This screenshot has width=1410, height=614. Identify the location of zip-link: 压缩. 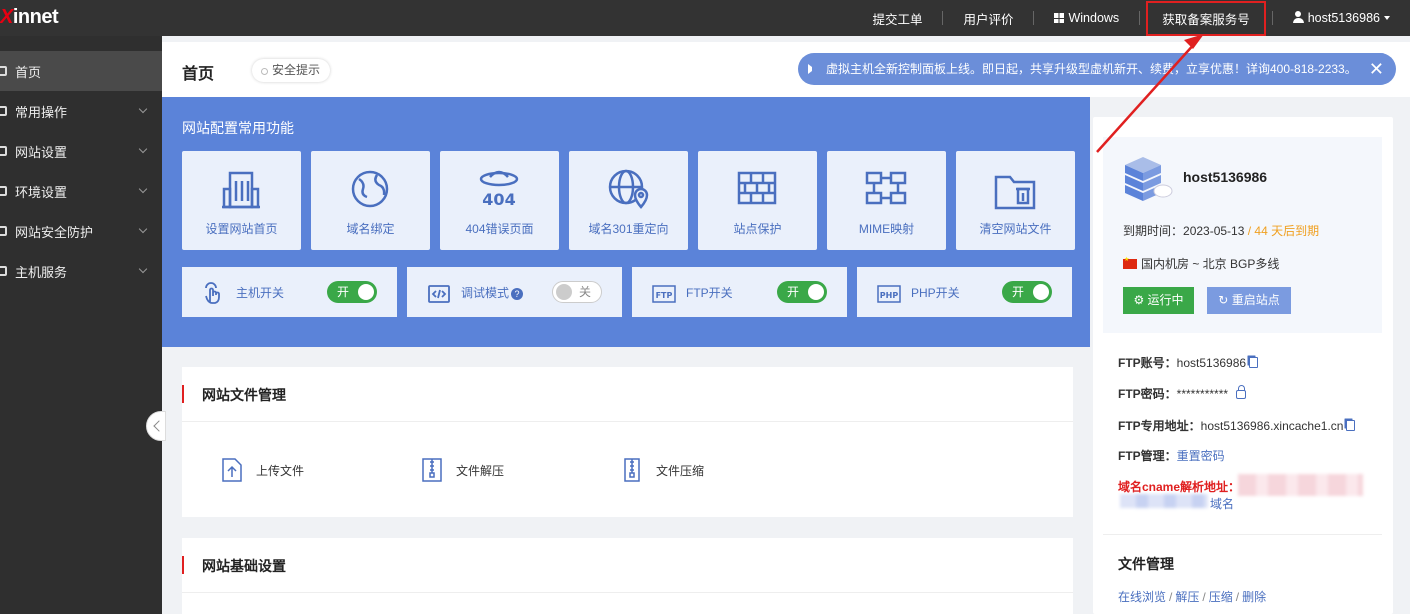
(1221, 597).